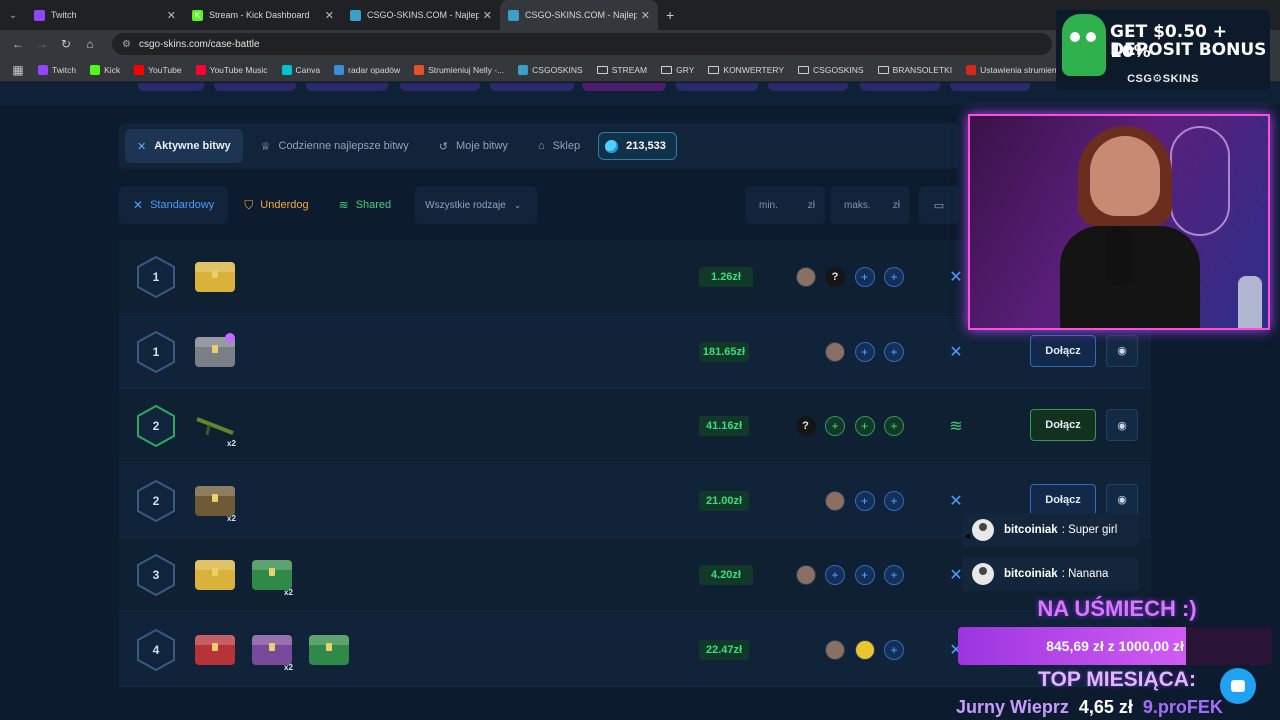  I want to click on calendar-icon: ▭, so click(939, 205).